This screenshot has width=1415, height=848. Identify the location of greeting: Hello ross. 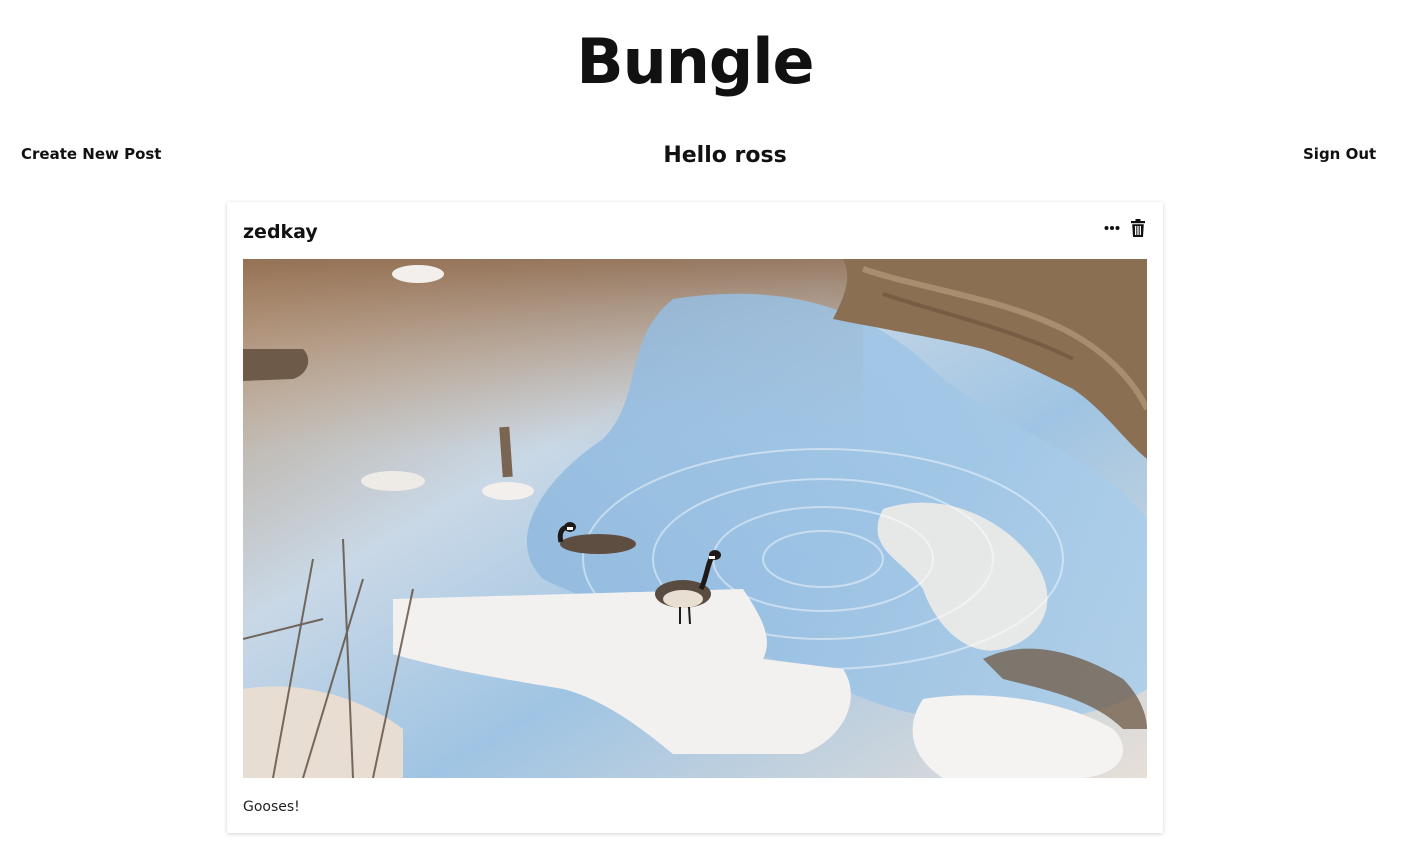
(725, 155).